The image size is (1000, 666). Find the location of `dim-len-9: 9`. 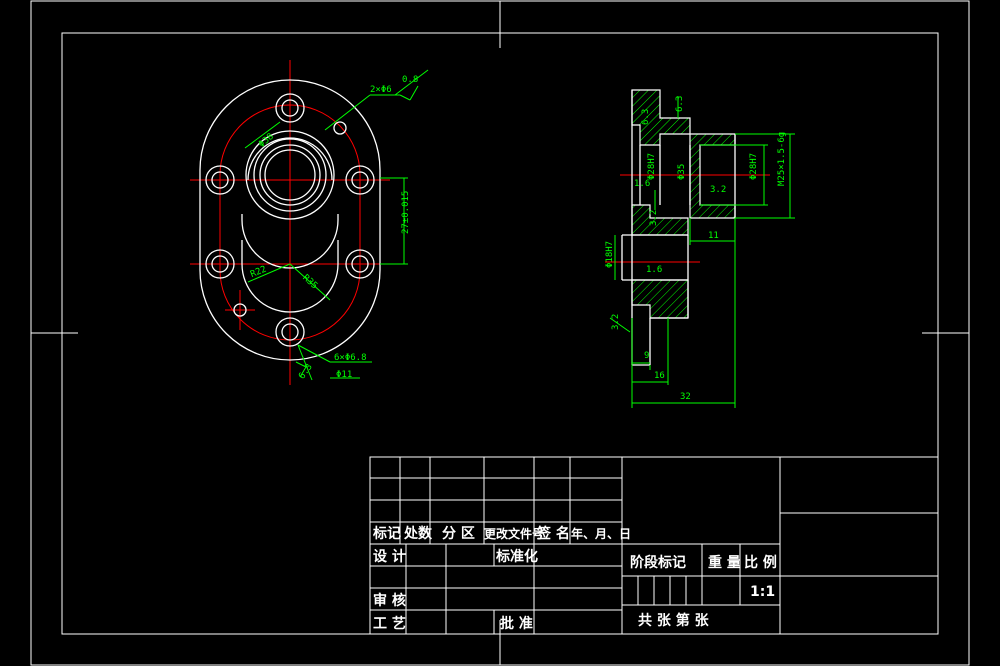

dim-len-9: 9 is located at coordinates (646, 356).